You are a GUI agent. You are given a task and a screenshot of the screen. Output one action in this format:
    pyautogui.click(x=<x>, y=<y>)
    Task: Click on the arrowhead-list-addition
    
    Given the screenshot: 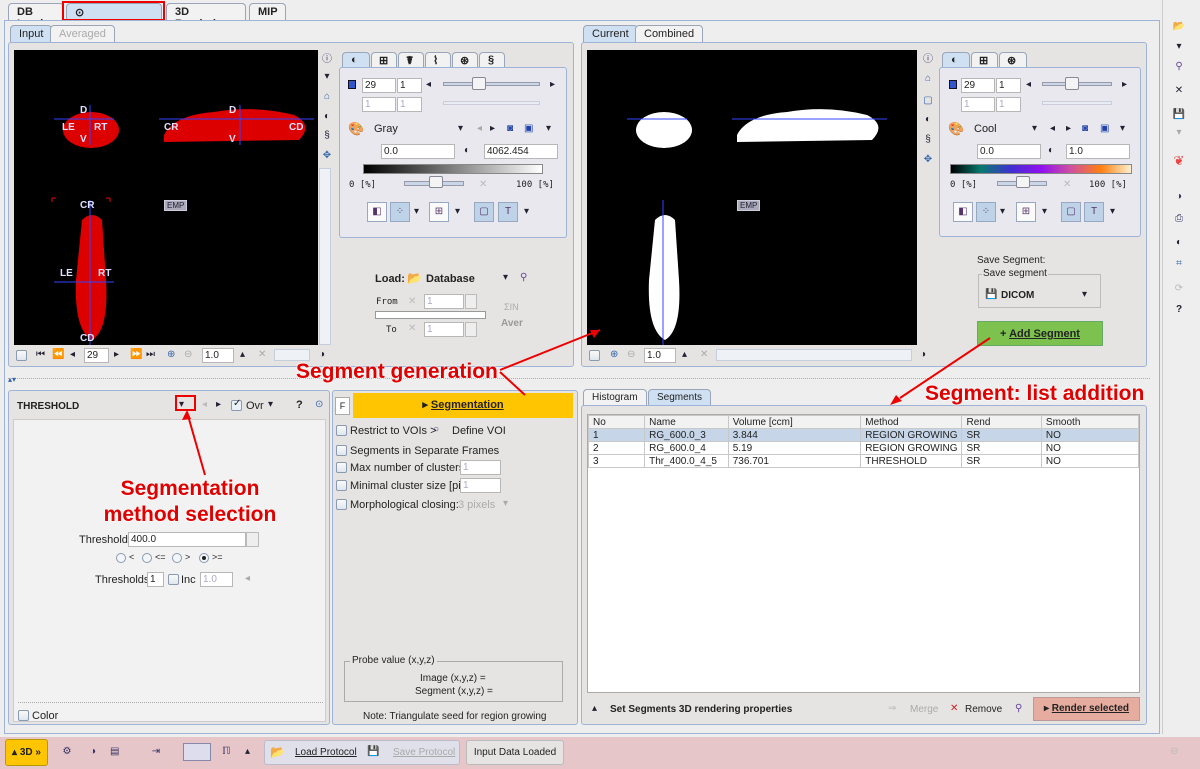 What is the action you would take?
    pyautogui.click(x=896, y=400)
    